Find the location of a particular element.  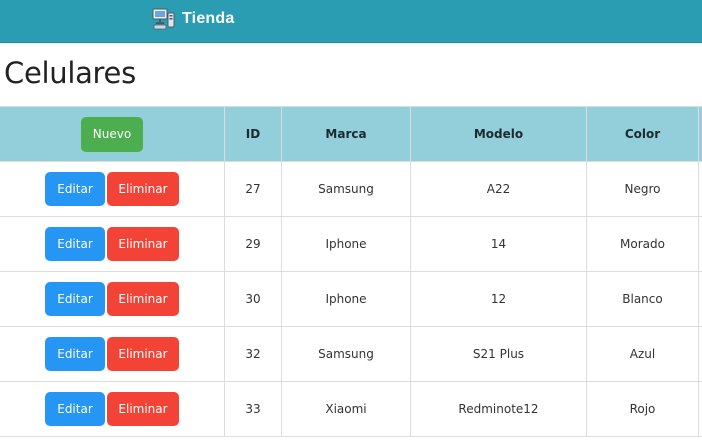

computer-store-icon is located at coordinates (163, 19).